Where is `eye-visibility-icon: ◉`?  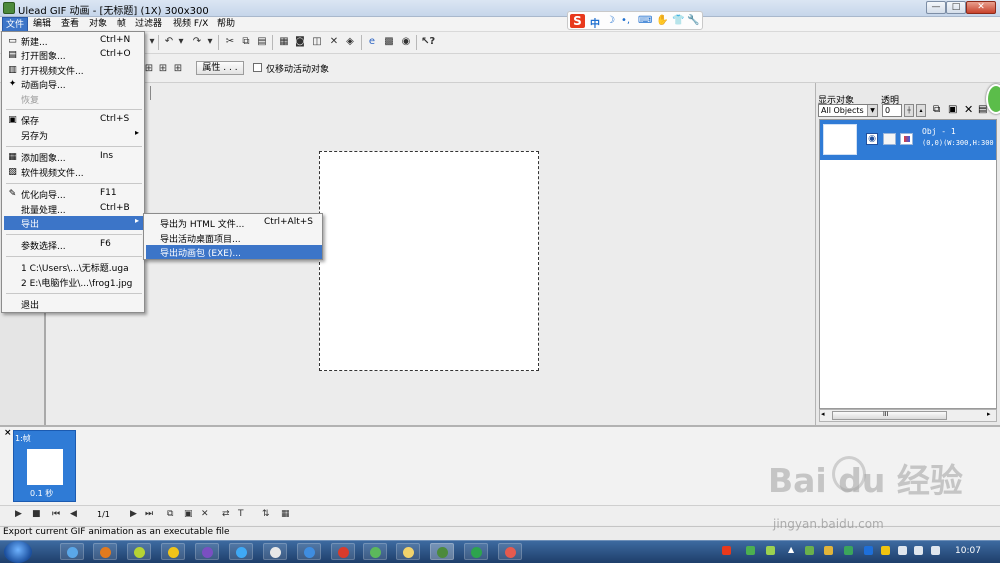
eye-visibility-icon: ◉ is located at coordinates (872, 139).